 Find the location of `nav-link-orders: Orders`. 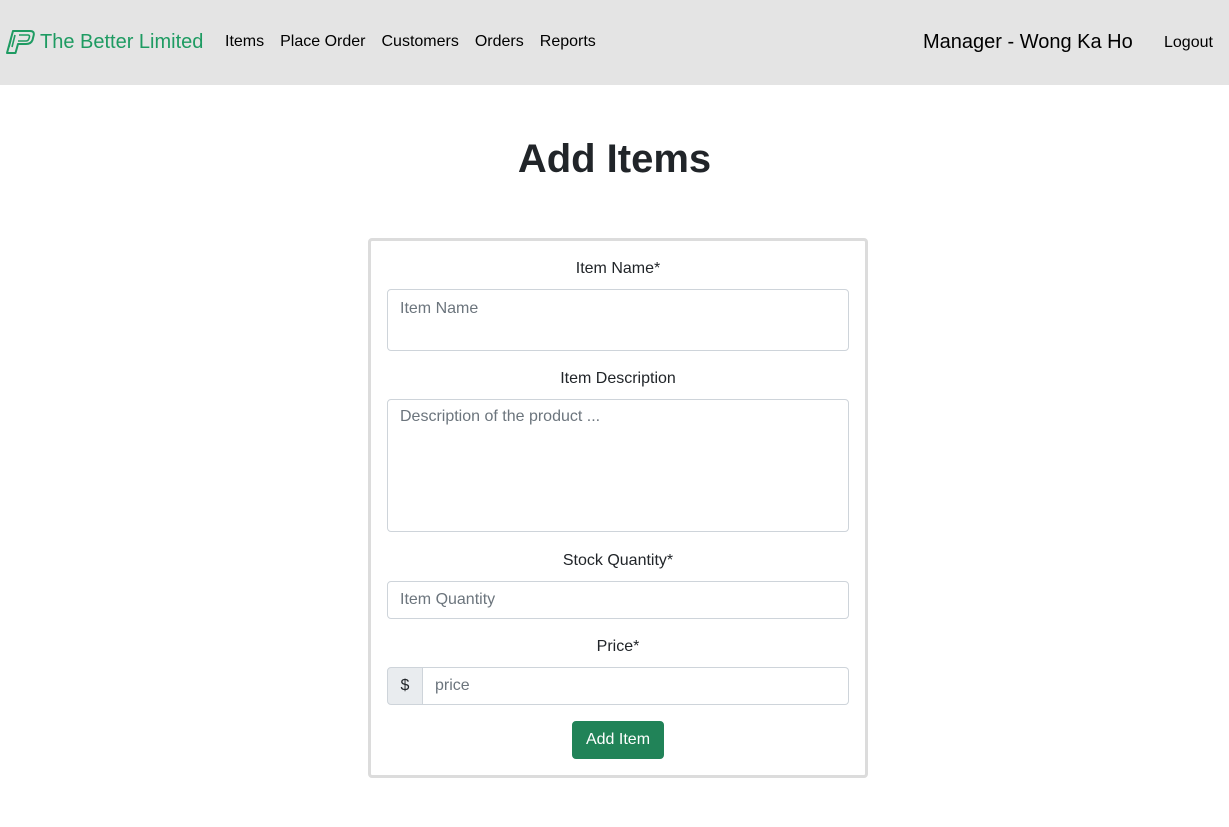

nav-link-orders: Orders is located at coordinates (499, 42).